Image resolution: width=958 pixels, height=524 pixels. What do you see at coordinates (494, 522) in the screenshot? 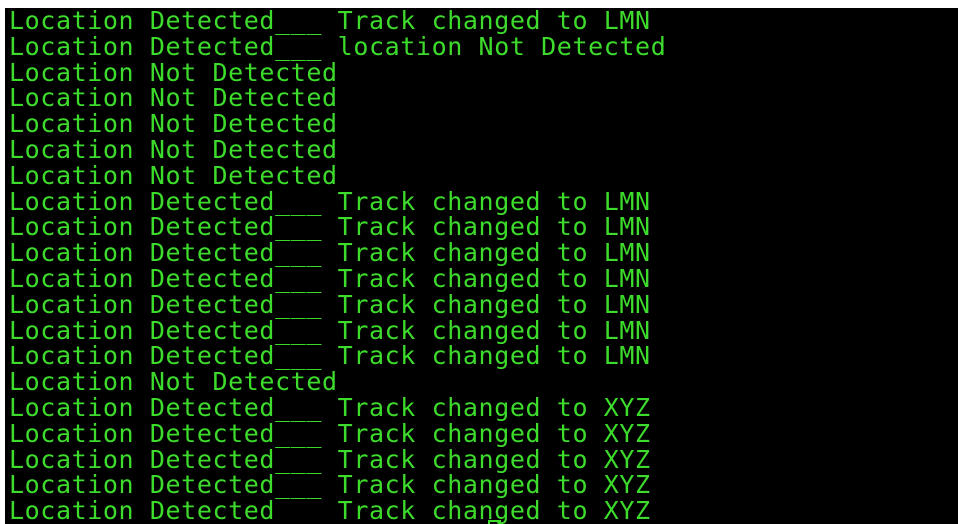
I see `text-cursor` at bounding box center [494, 522].